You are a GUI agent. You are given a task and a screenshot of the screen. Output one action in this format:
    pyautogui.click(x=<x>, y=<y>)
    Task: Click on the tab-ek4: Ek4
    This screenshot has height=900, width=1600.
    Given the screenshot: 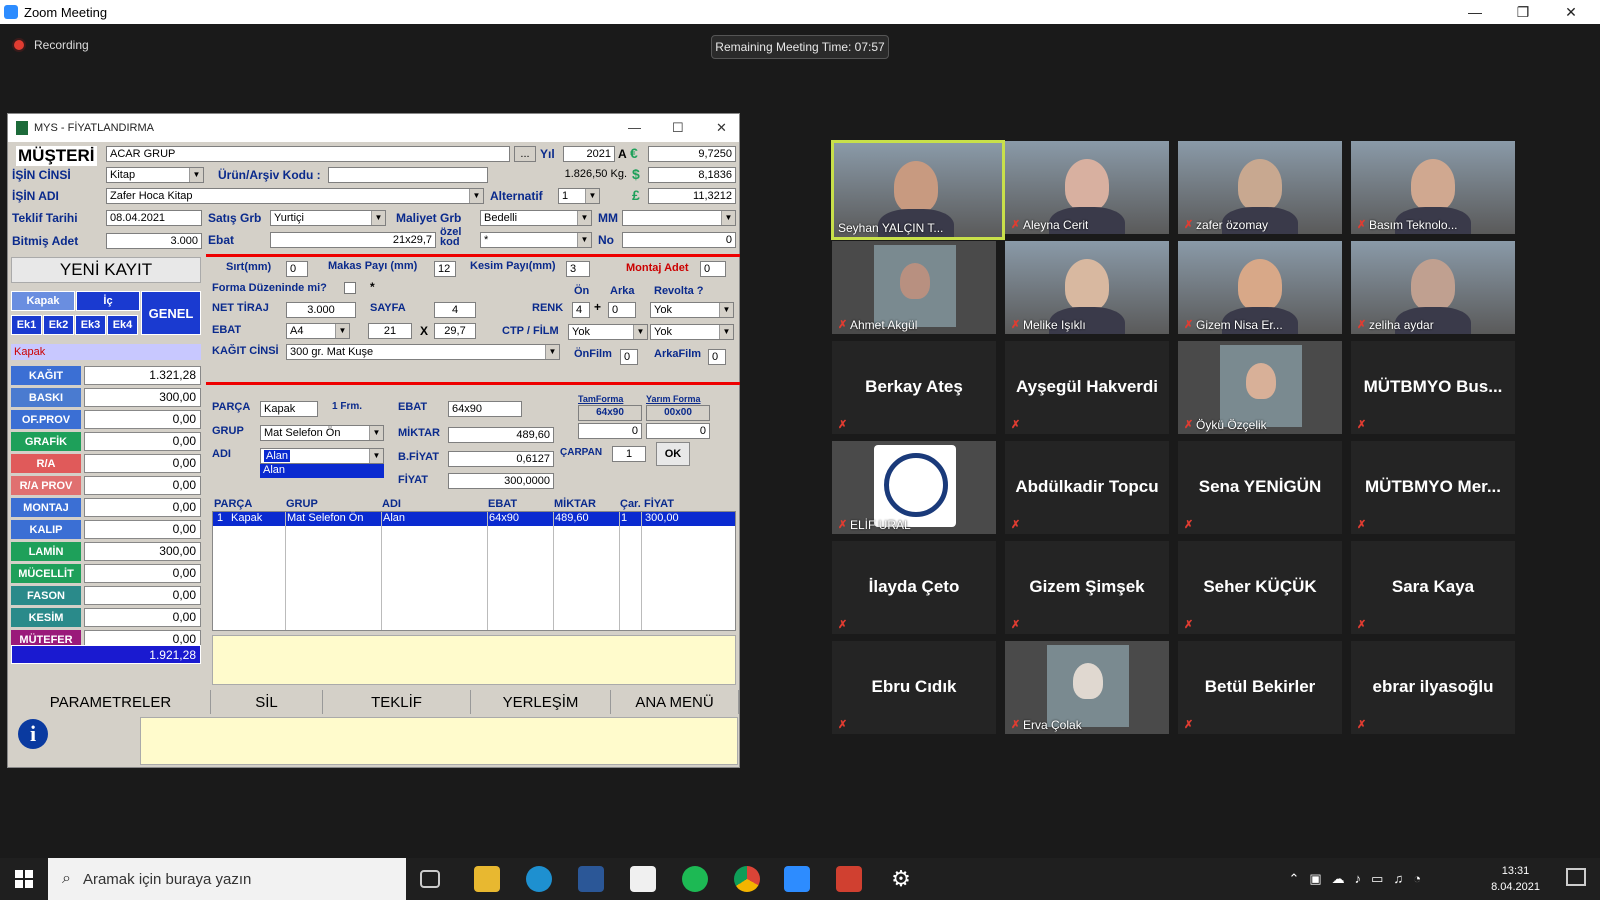 What is the action you would take?
    pyautogui.click(x=122, y=325)
    